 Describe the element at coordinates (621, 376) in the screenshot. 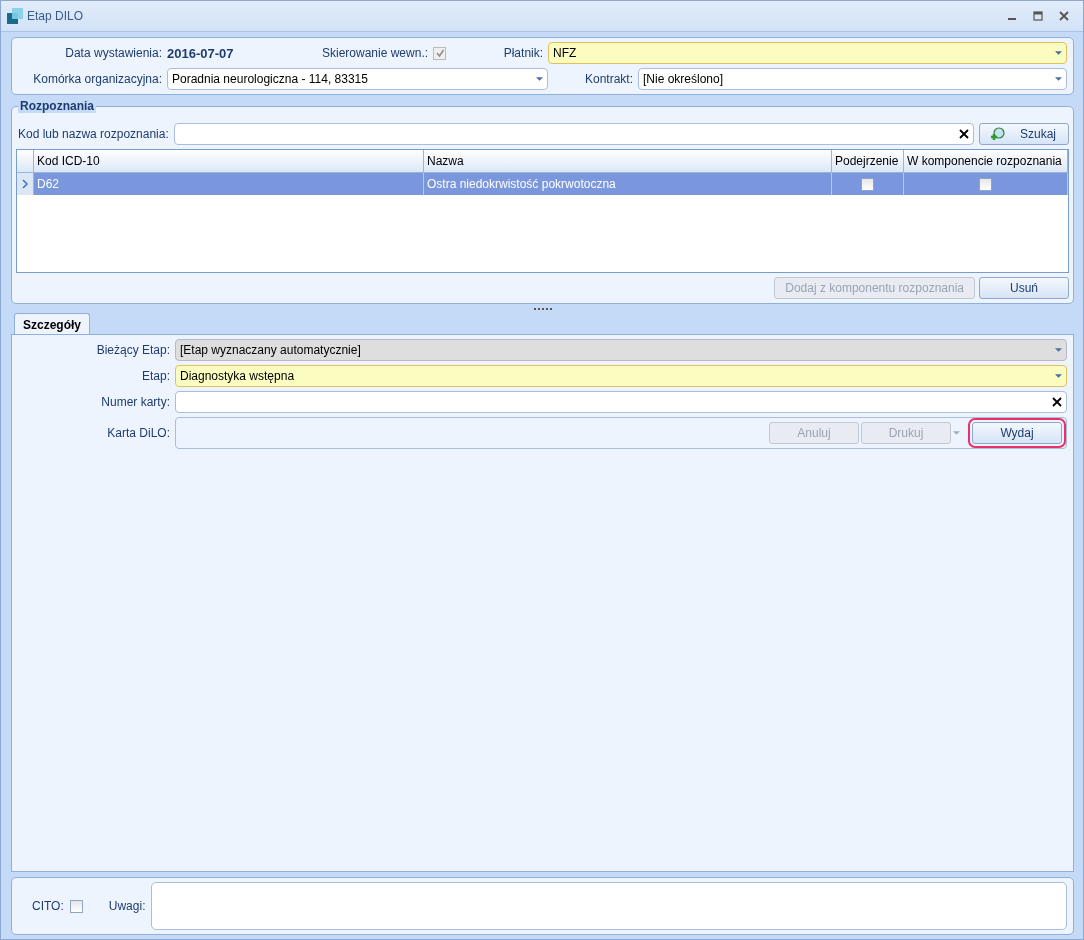

I see `stage-dropdown: Diagnostyka wstępna` at that location.